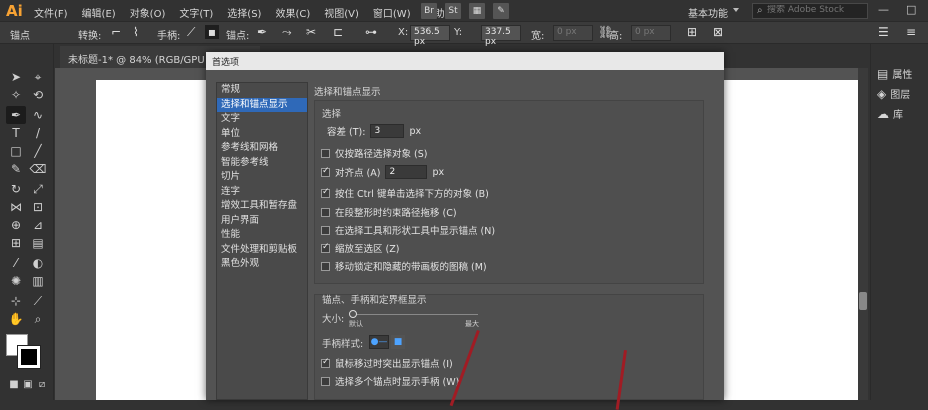 The height and width of the screenshot is (410, 928). What do you see at coordinates (262, 235) in the screenshot?
I see `nav-performance: 性能` at bounding box center [262, 235].